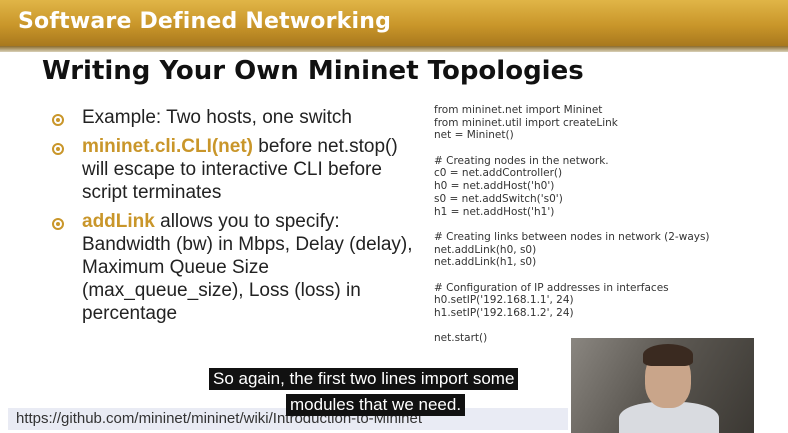 Image resolution: width=788 pixels, height=433 pixels. Describe the element at coordinates (205, 21) in the screenshot. I see `course-title: Software Defined Networking` at that location.